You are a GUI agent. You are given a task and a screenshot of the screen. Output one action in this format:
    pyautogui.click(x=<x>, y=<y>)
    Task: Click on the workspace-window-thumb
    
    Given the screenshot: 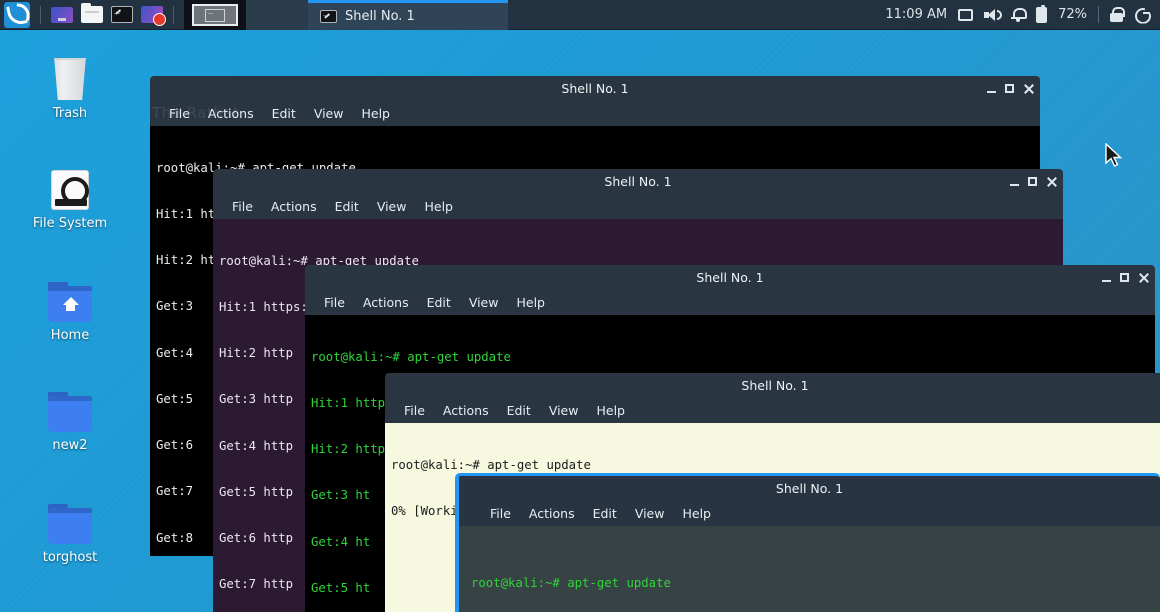 What is the action you would take?
    pyautogui.click(x=215, y=13)
    